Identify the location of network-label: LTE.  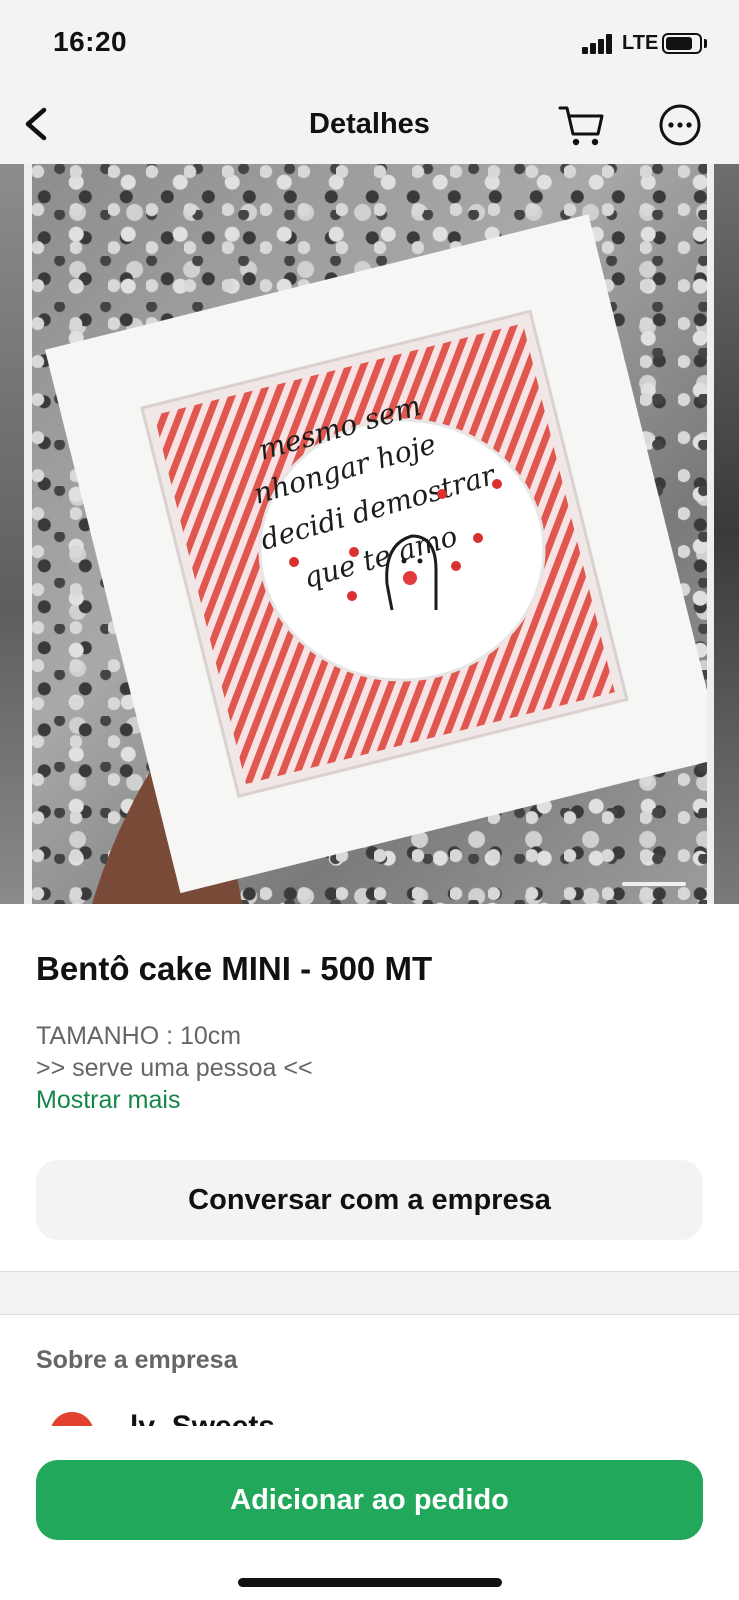
(640, 43).